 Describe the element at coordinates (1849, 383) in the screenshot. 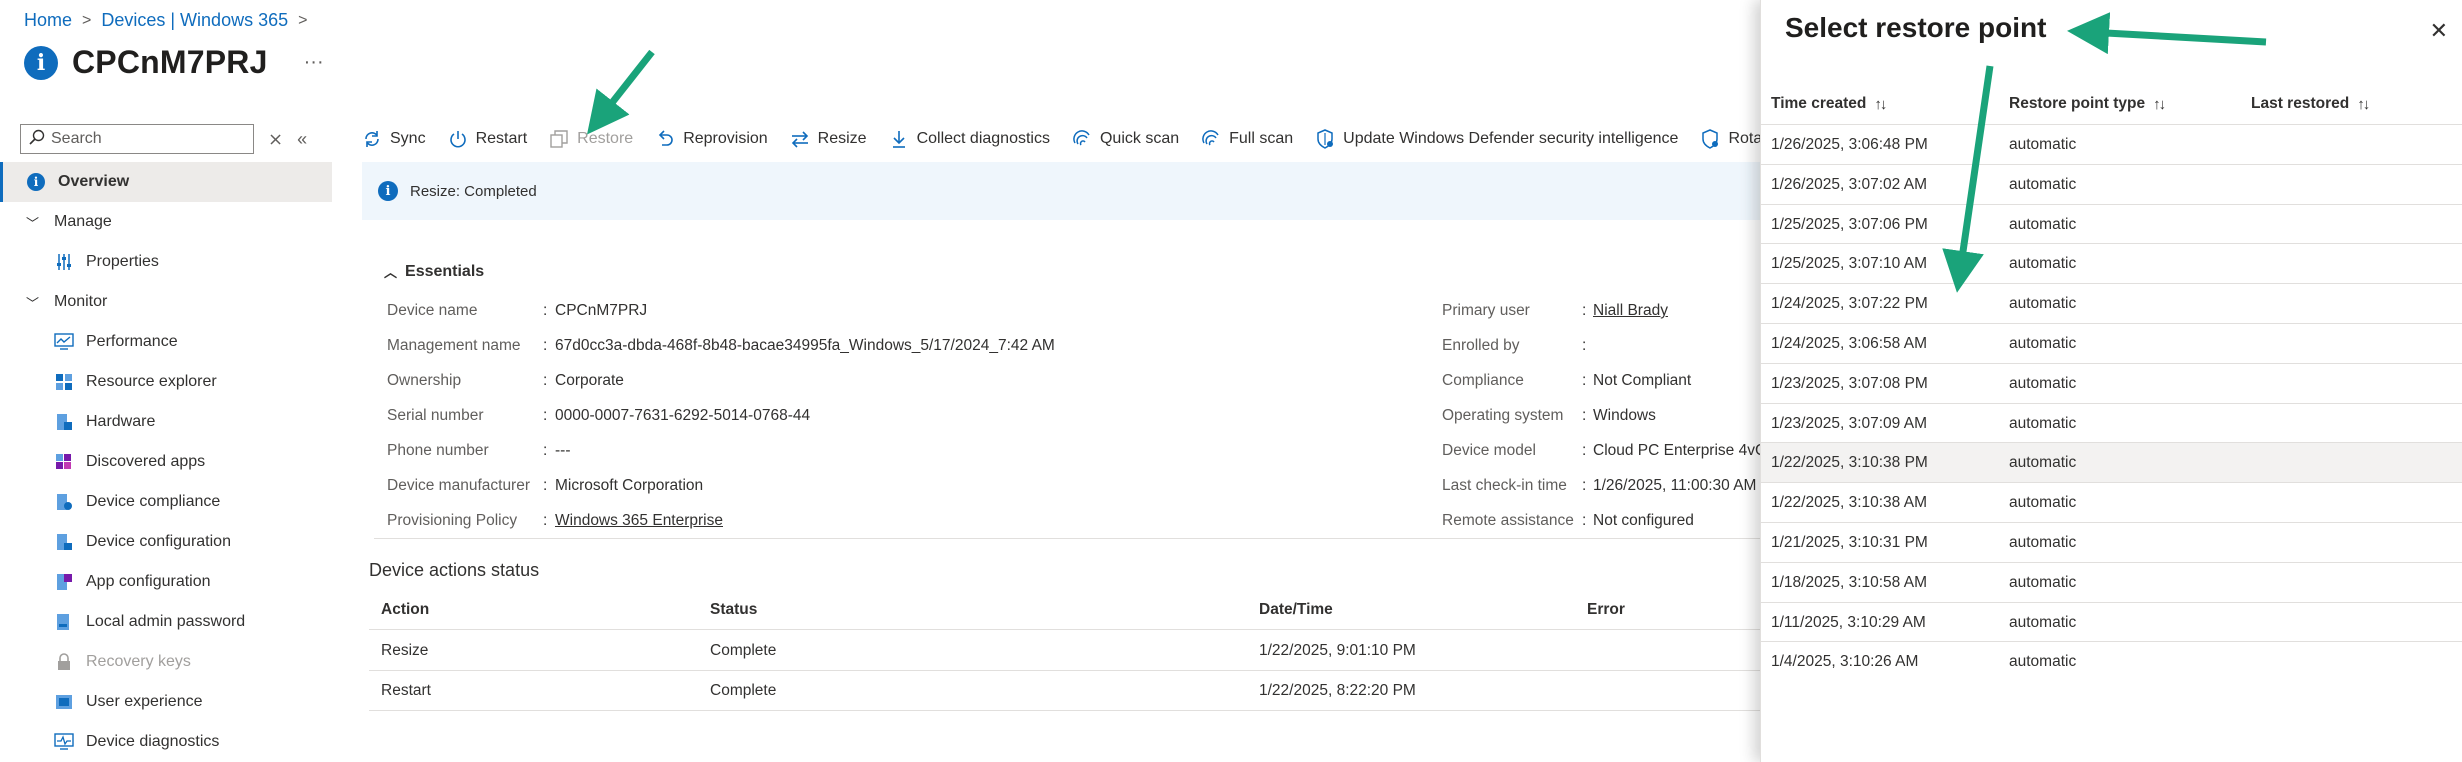

I see `time-created-cell: 1/23/2025, 3:07:08 PM` at that location.